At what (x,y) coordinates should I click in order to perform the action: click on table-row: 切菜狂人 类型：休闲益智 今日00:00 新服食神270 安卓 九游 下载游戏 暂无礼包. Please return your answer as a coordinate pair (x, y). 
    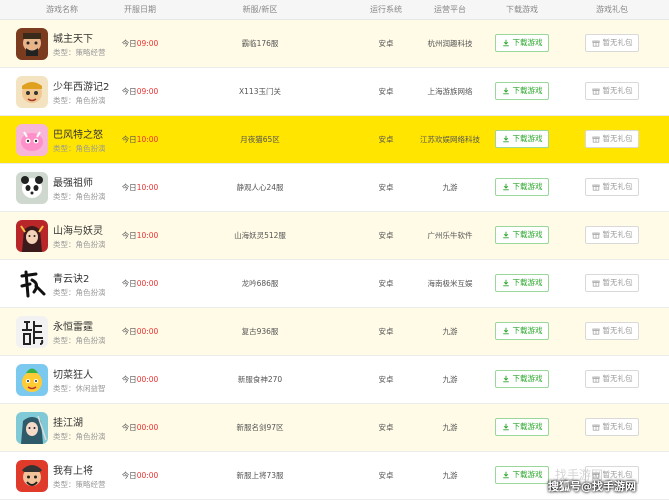
    Looking at the image, I should click on (334, 380).